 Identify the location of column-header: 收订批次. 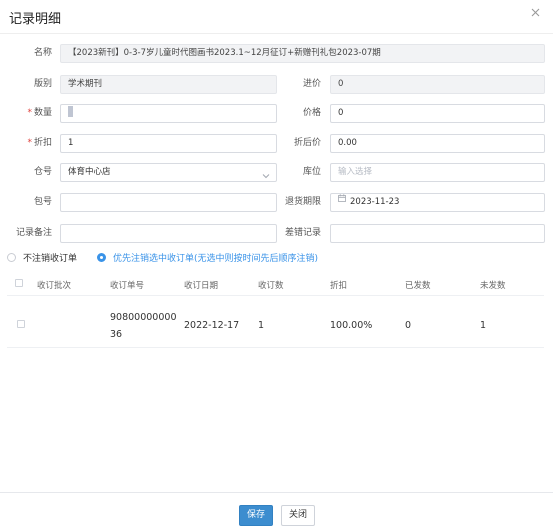
(54, 286).